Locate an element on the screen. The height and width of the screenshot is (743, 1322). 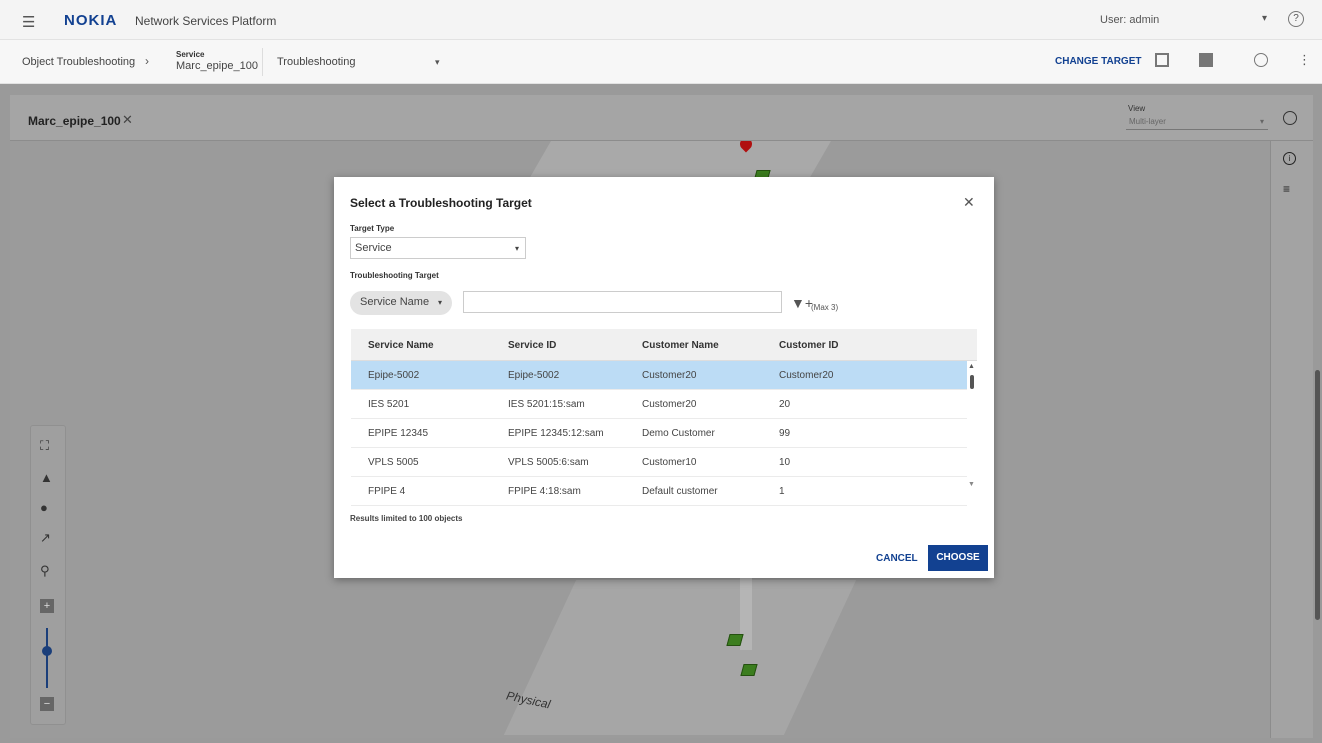
clipboard-check-icon is located at coordinates (1206, 60).